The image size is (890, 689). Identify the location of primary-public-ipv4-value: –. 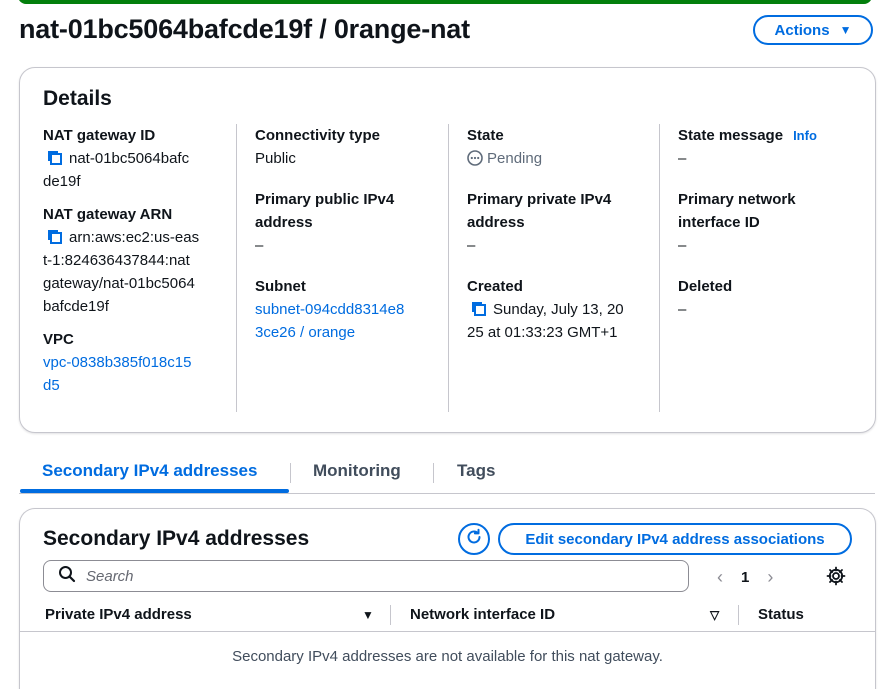
(259, 245).